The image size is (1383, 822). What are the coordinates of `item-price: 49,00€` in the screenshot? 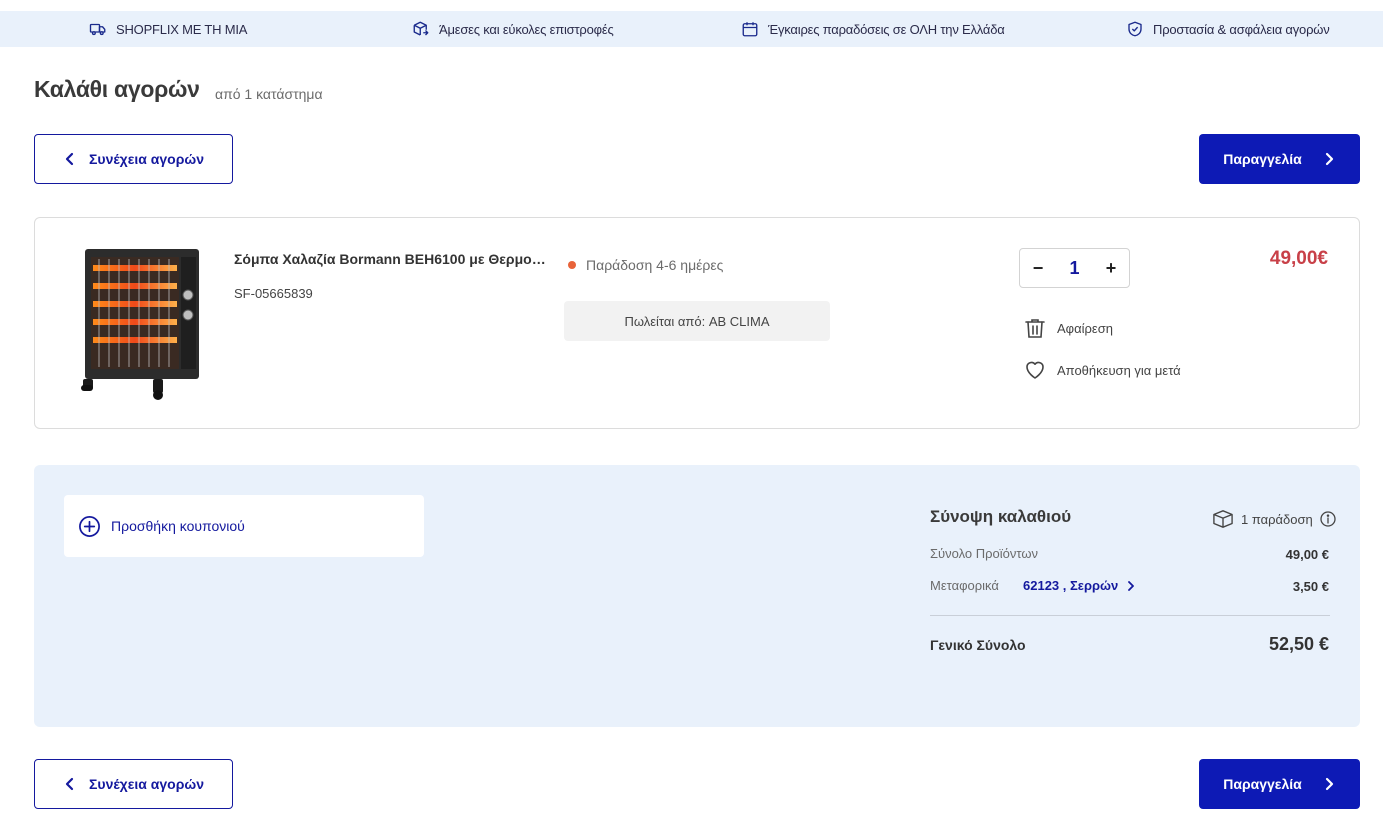 It's located at (1298, 258).